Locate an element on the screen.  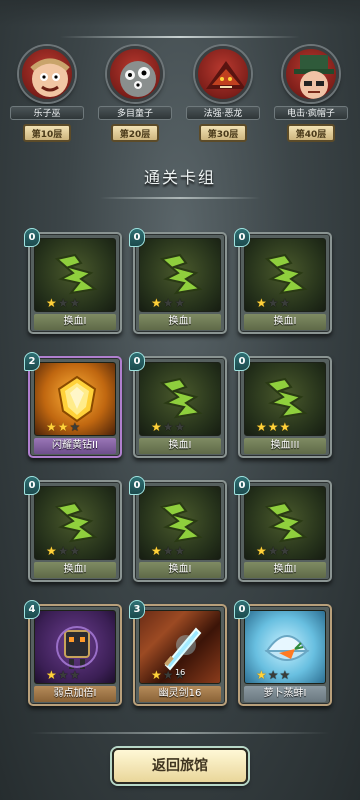
boss-name: 多目童子 is located at coordinates (135, 113).